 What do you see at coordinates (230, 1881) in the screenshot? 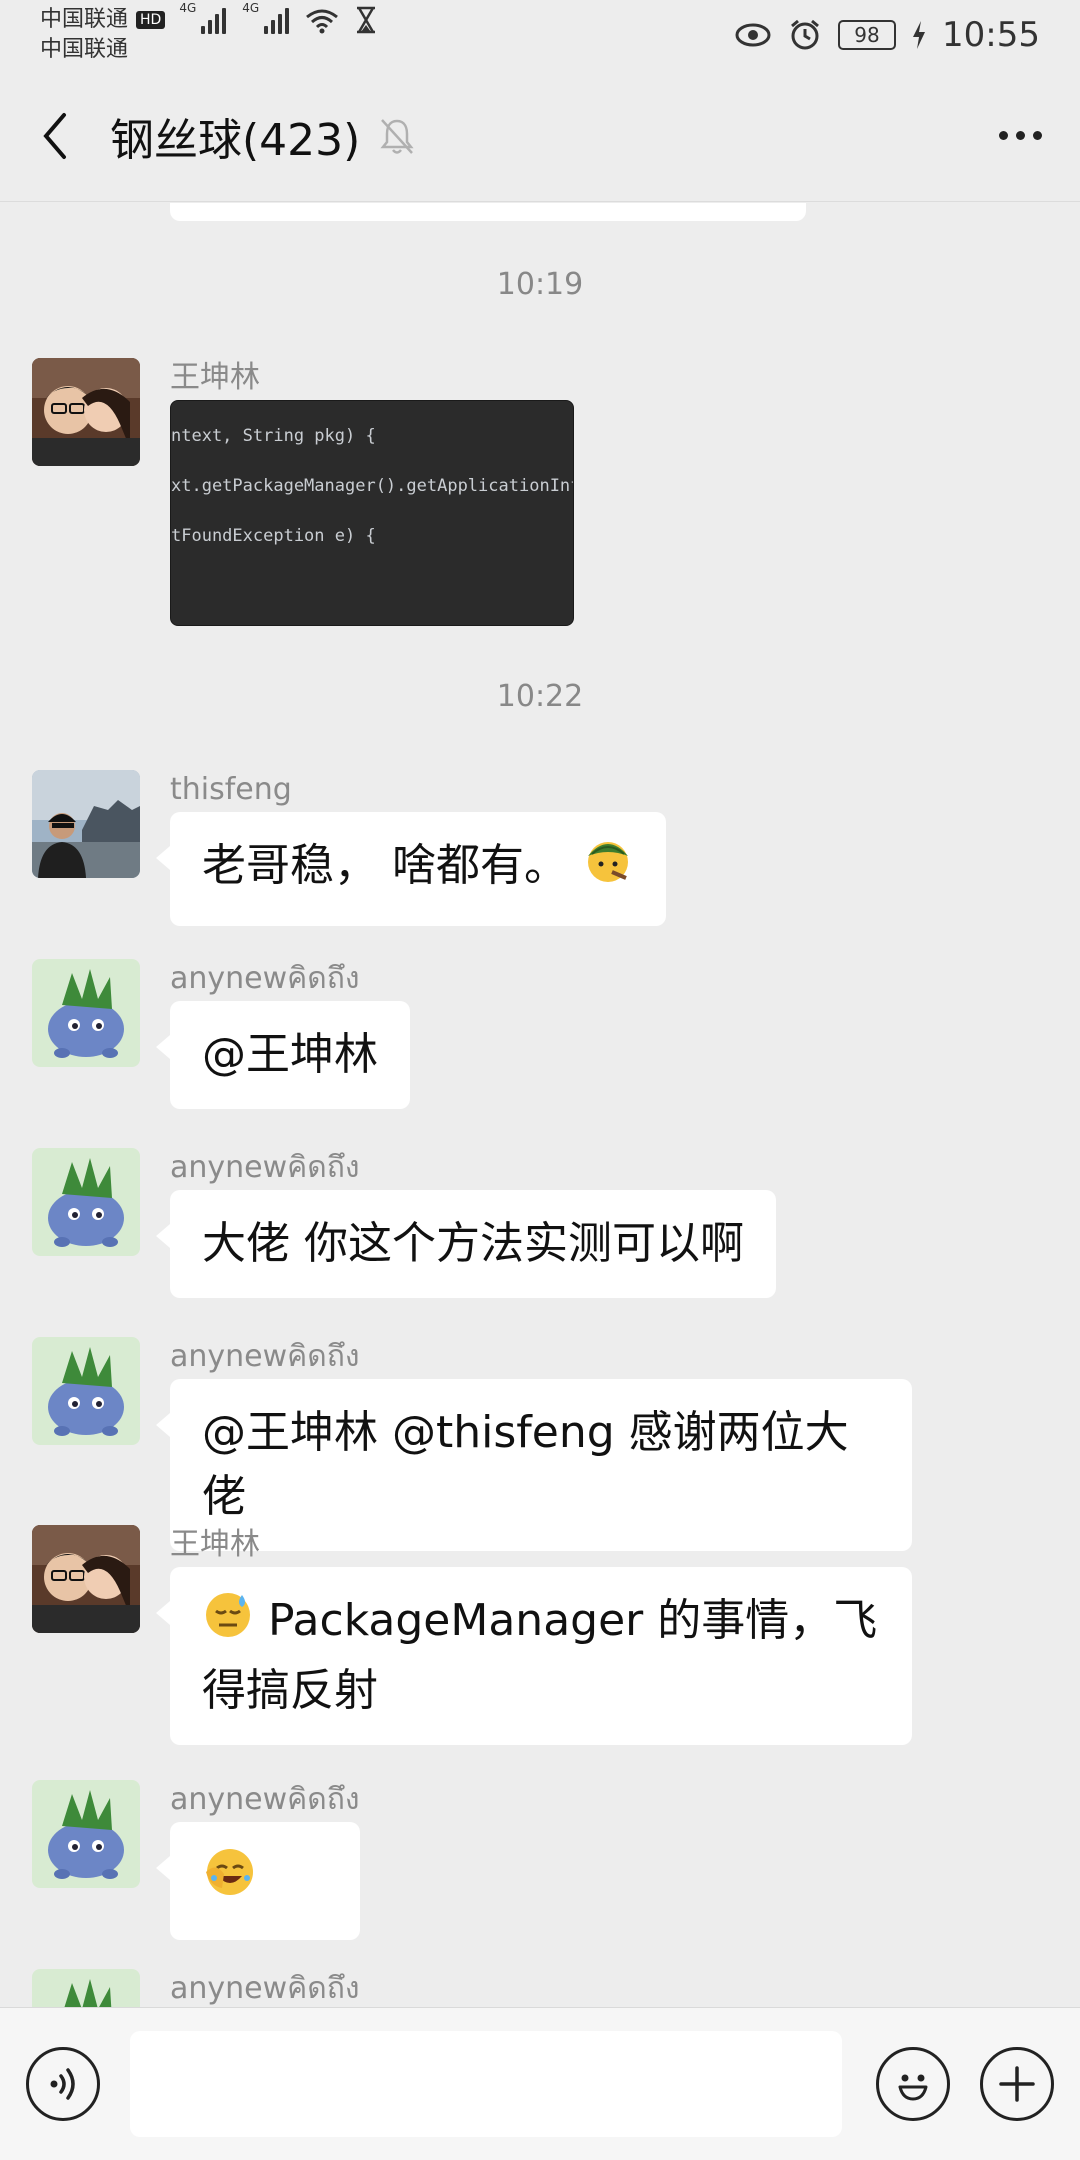
I see `face-palm-laugh-emoji-icon` at bounding box center [230, 1881].